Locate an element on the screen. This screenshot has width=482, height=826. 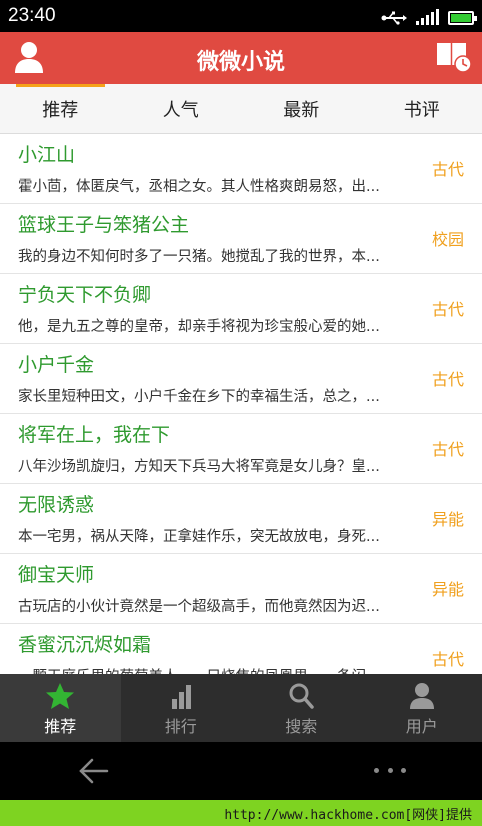
back-arrow-icon is located at coordinates (93, 771).